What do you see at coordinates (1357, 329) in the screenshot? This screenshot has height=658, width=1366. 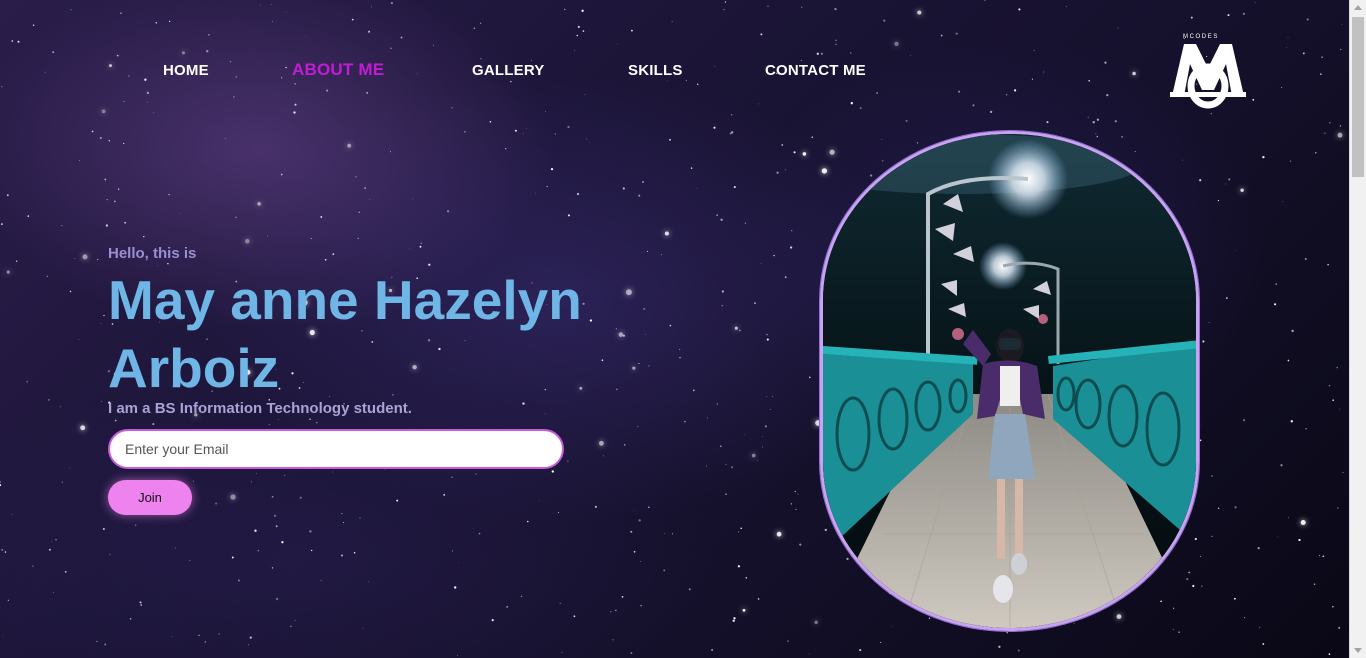 I see `vertical-scrollbar` at bounding box center [1357, 329].